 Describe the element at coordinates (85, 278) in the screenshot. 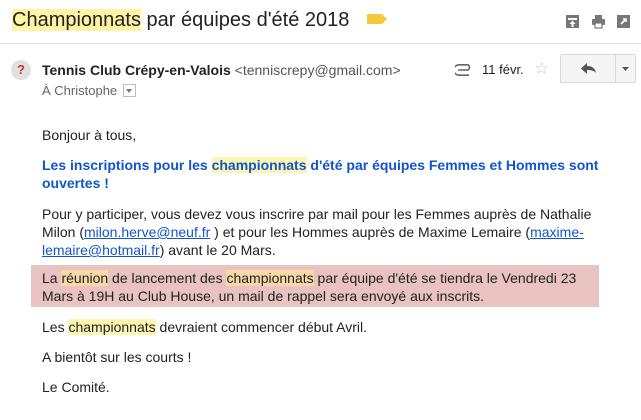

I see `search-highlight: réunion` at that location.